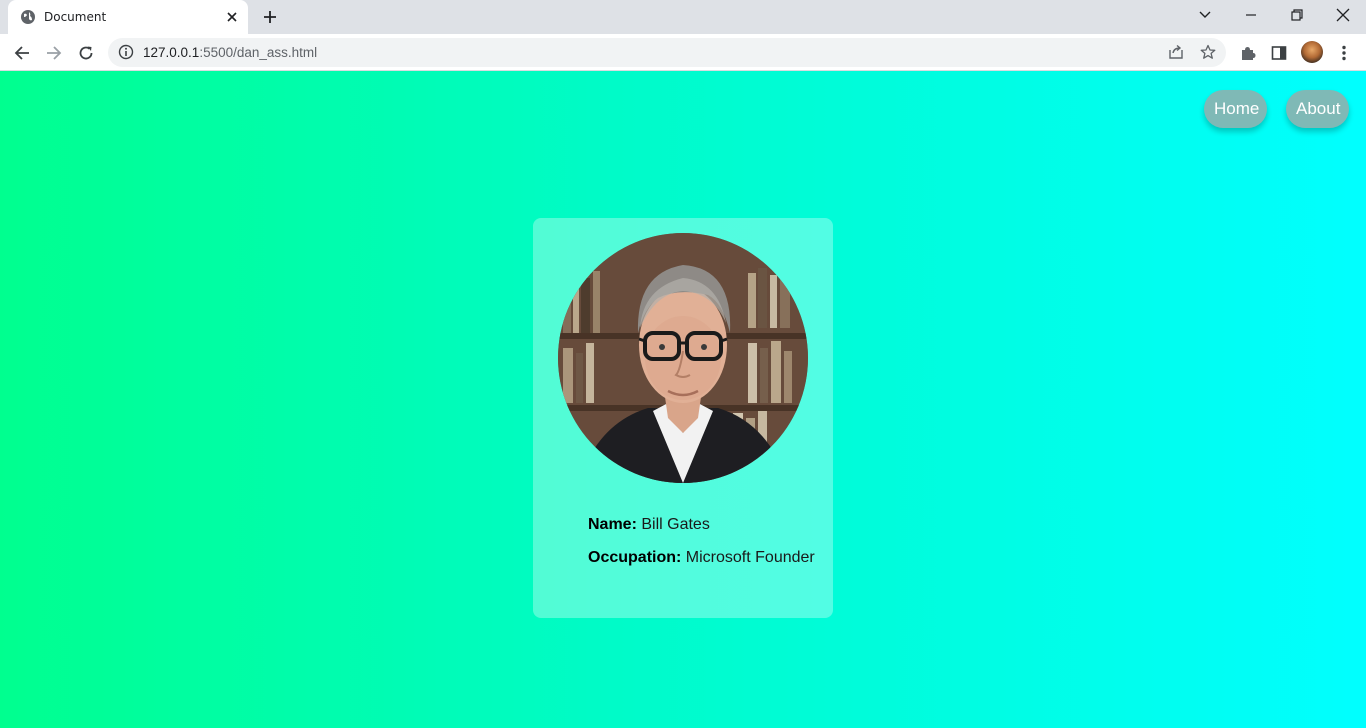 This screenshot has width=1366, height=728. I want to click on url-text: 127.0.0.1:5500/dan_ass.html, so click(230, 52).